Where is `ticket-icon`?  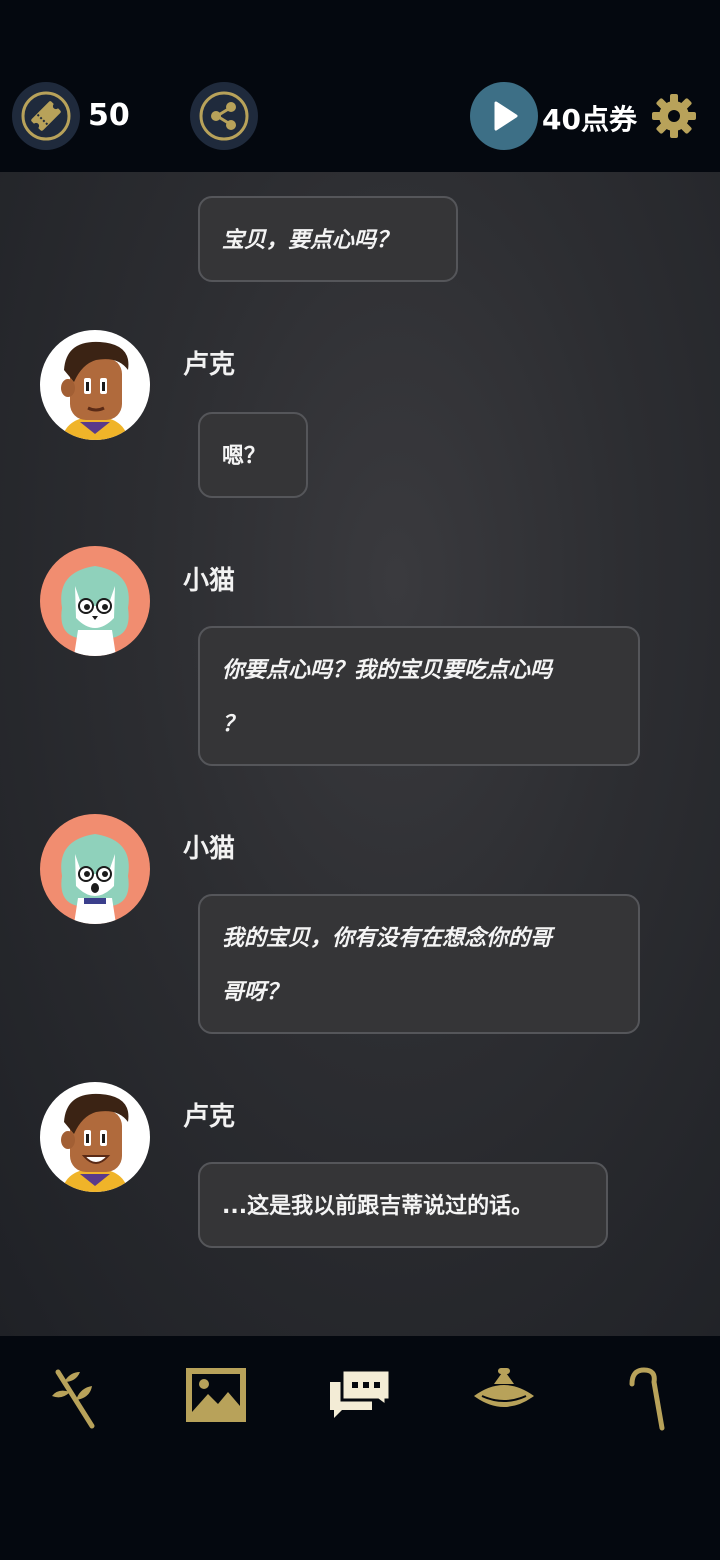
ticket-icon is located at coordinates (46, 116).